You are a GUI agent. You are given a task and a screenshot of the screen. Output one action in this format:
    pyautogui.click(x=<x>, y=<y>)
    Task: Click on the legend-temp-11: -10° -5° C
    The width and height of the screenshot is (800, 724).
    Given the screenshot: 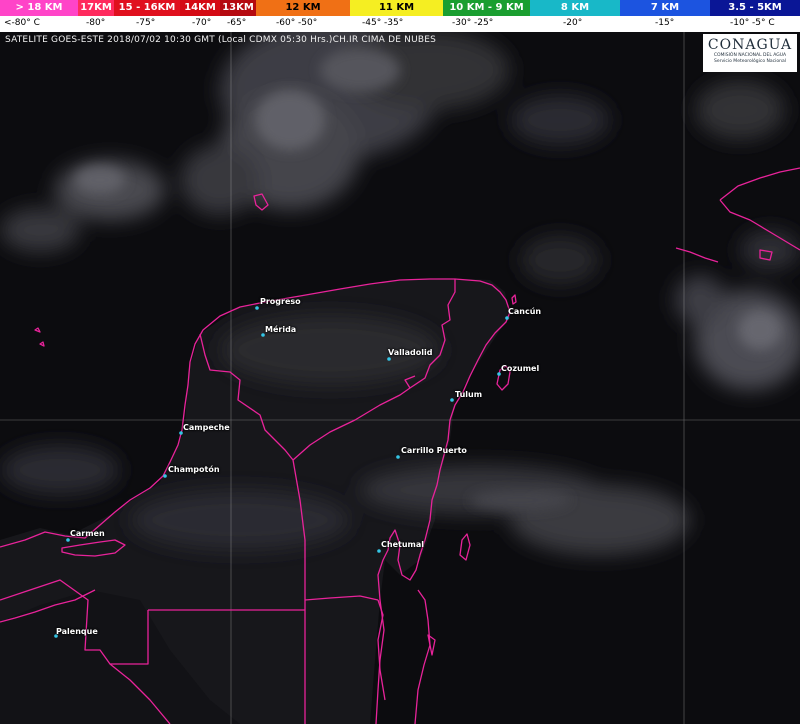 What is the action you would take?
    pyautogui.click(x=752, y=23)
    